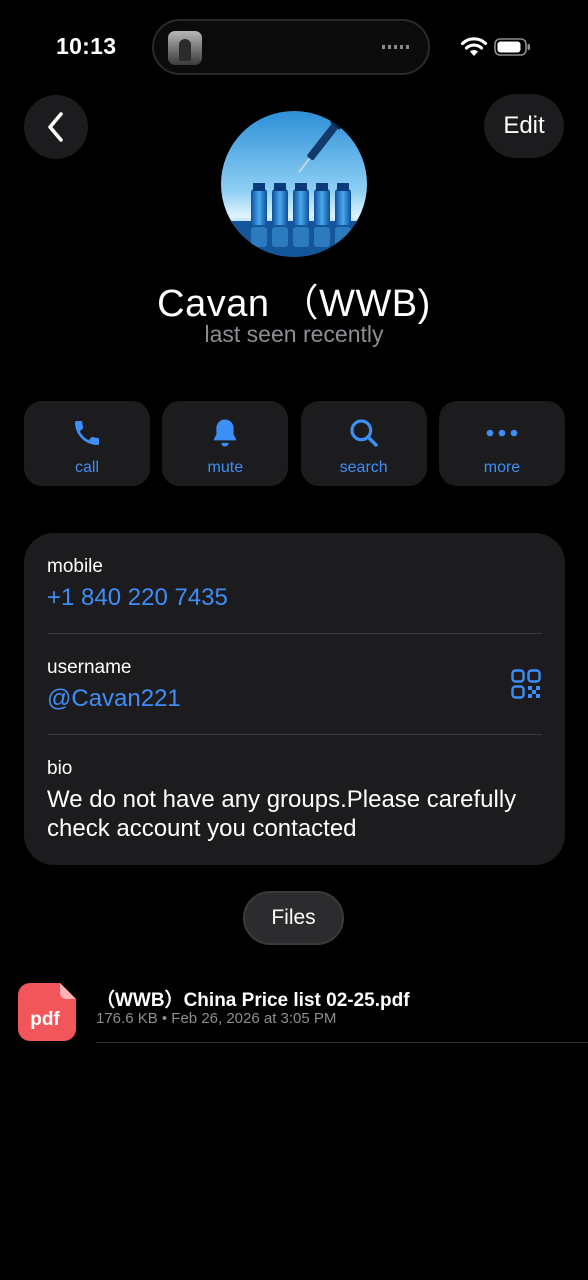 This screenshot has width=588, height=1280. I want to click on edit-button: Edit, so click(524, 126).